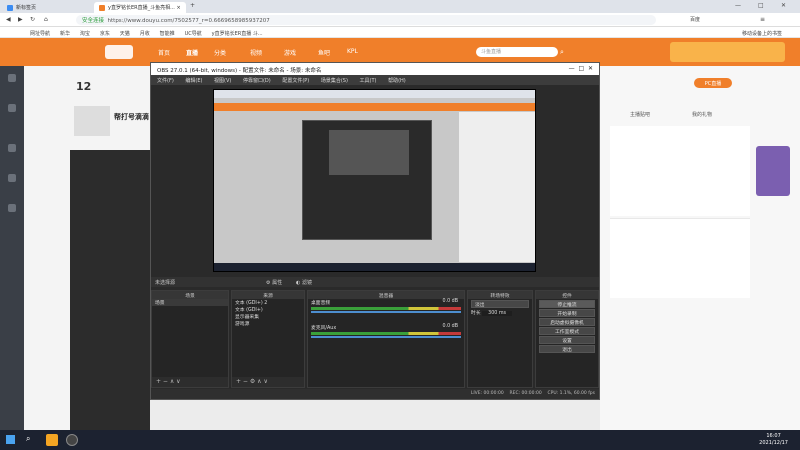 Image resolution: width=800 pixels, height=450 pixels. Describe the element at coordinates (268, 382) in the screenshot. I see `source-controls: + − ⚙ ∧ ∨` at that location.